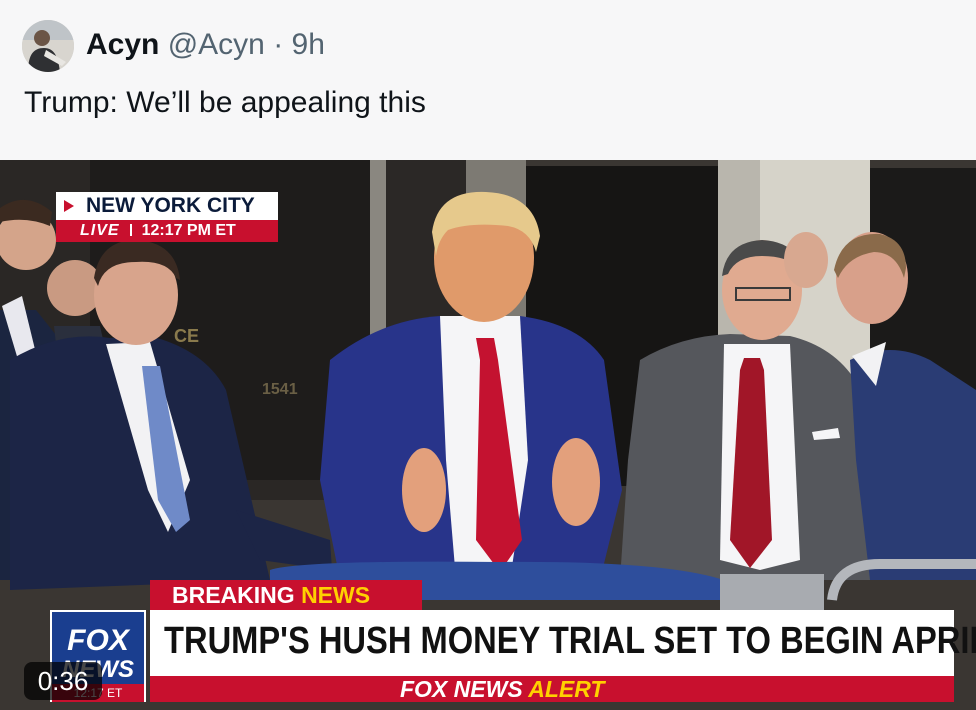 The width and height of the screenshot is (976, 710). Describe the element at coordinates (100, 230) in the screenshot. I see `live-label: LIVE` at that location.